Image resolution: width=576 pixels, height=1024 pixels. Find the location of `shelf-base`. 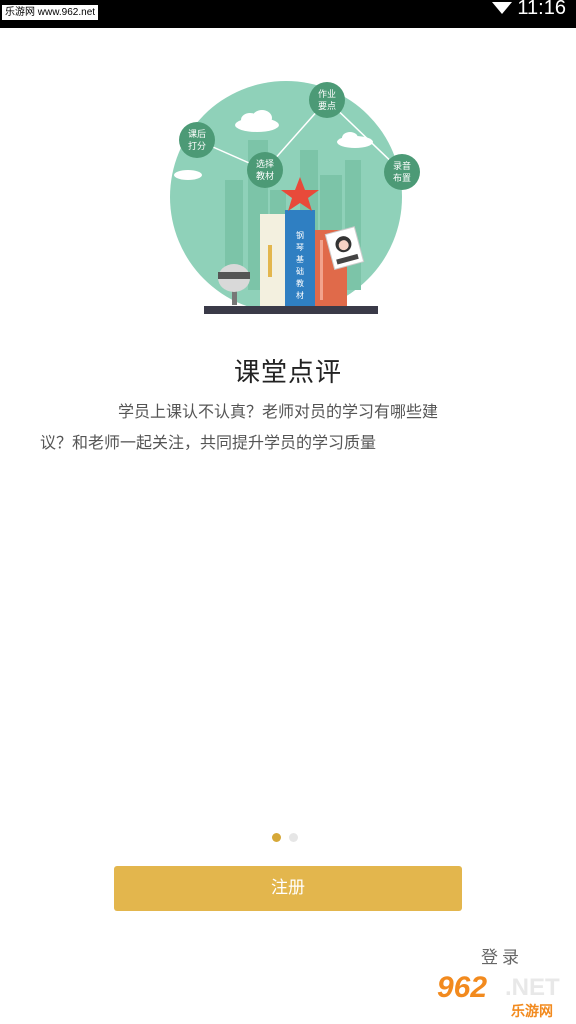

shelf-base is located at coordinates (291, 310).